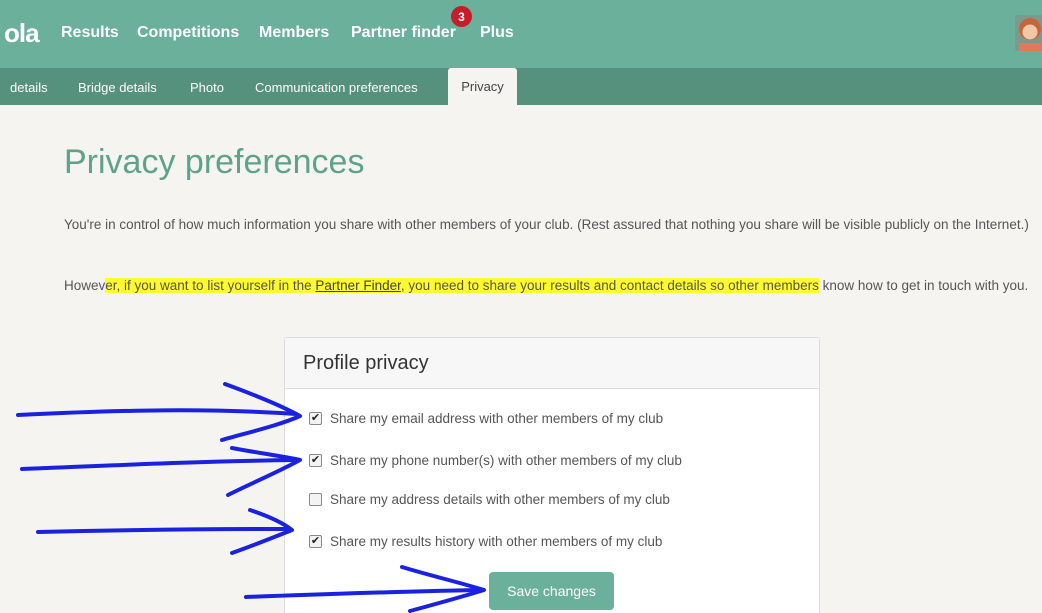  I want to click on results-checkbox: ✔, so click(315, 541).